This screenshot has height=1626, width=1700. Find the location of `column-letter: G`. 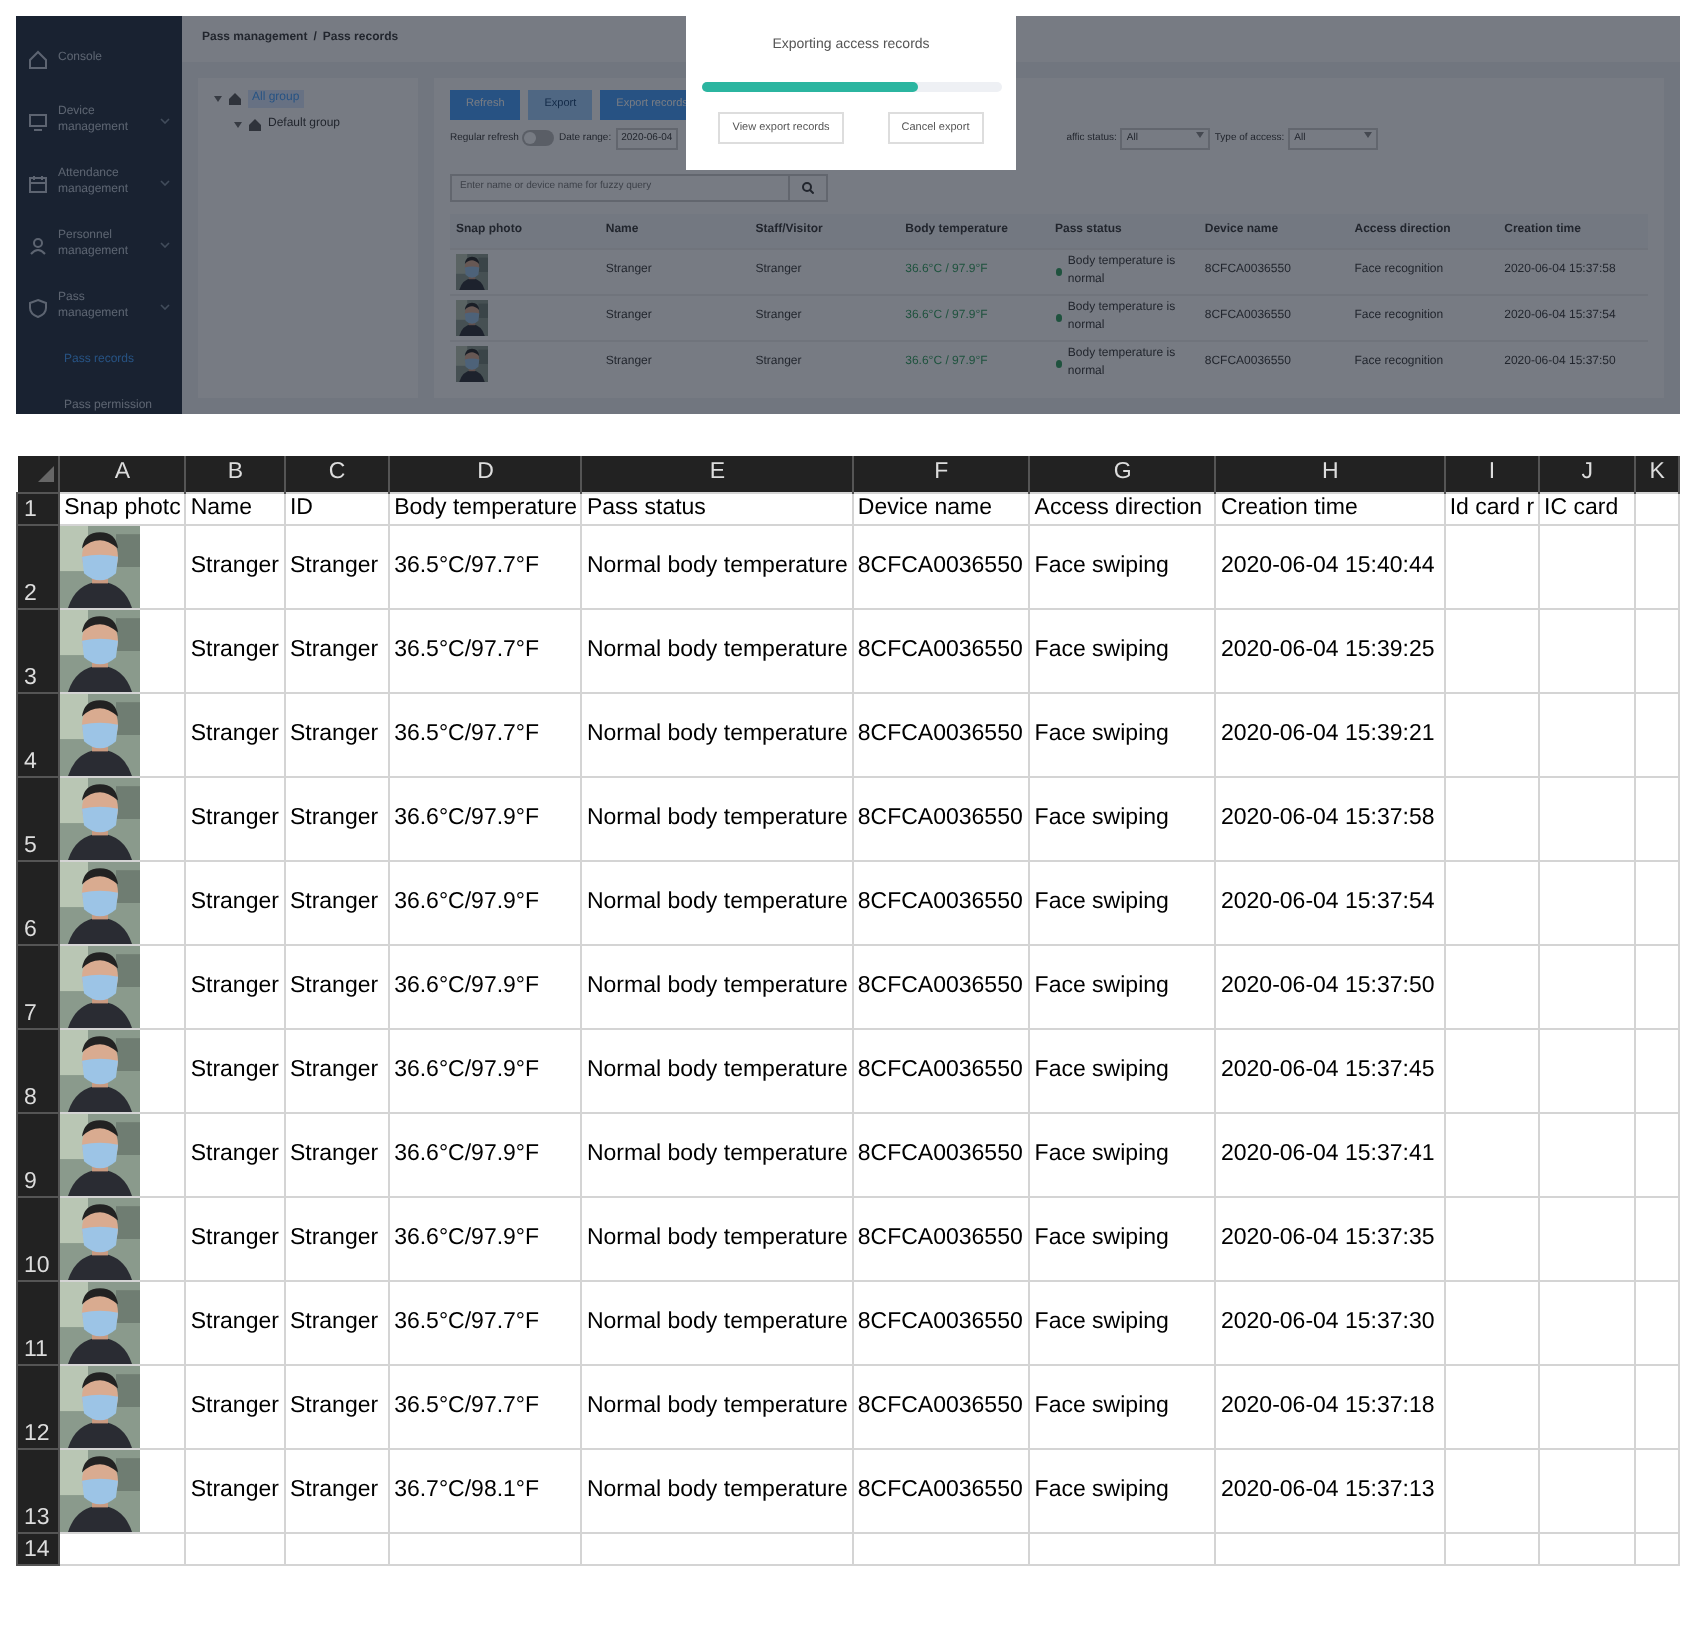

column-letter: G is located at coordinates (1122, 474).